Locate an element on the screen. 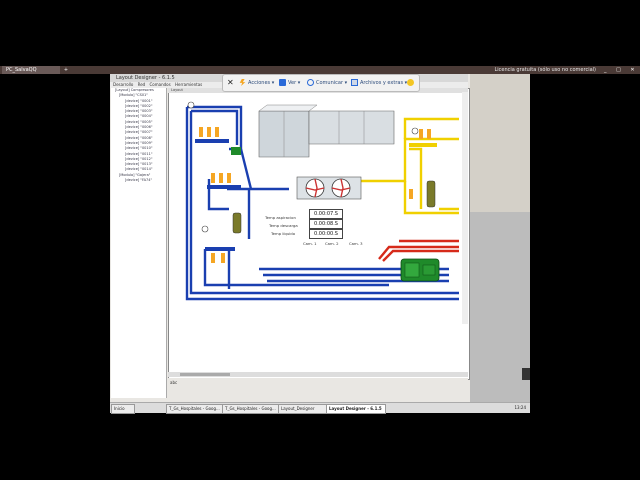 Image resolution: width=640 pixels, height=480 pixels. archivos-label: Archivos y extras is located at coordinates (382, 83).